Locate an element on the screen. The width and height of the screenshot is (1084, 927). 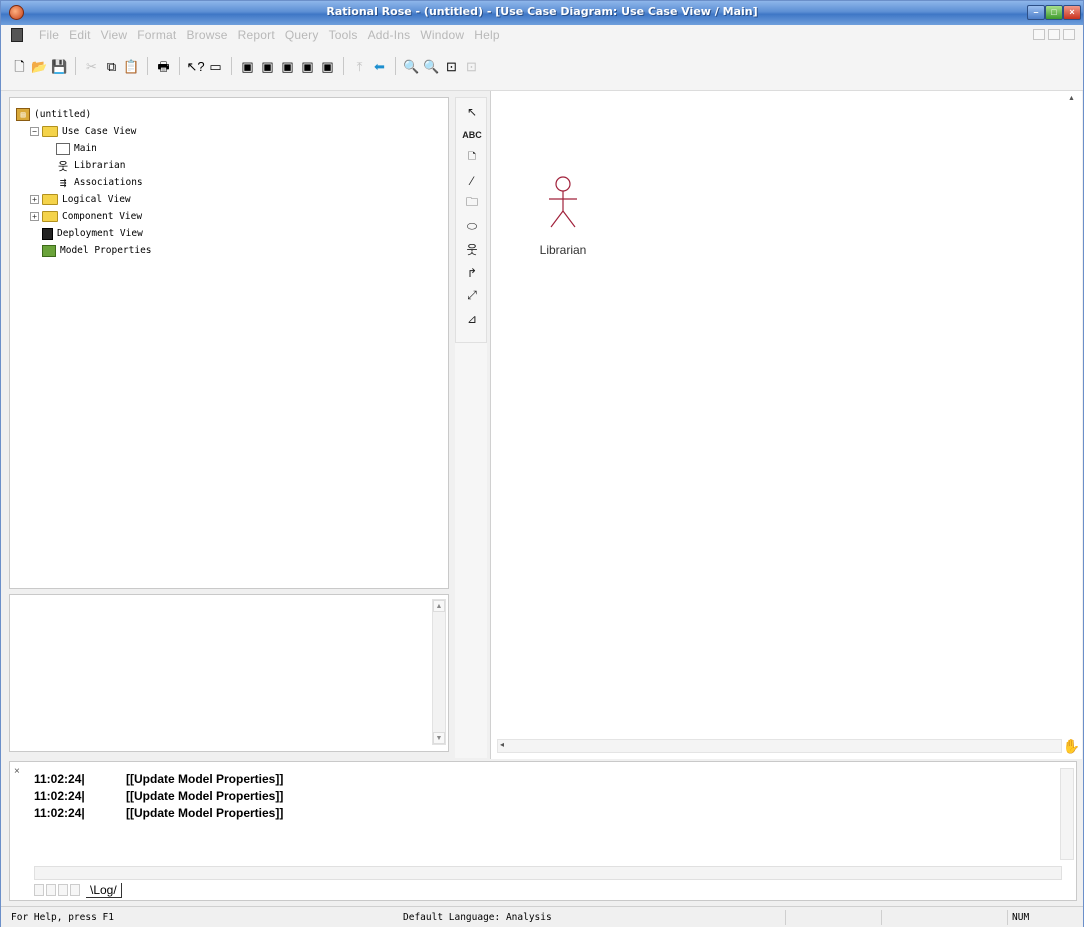
menu-tools: Tools is located at coordinates (343, 35).